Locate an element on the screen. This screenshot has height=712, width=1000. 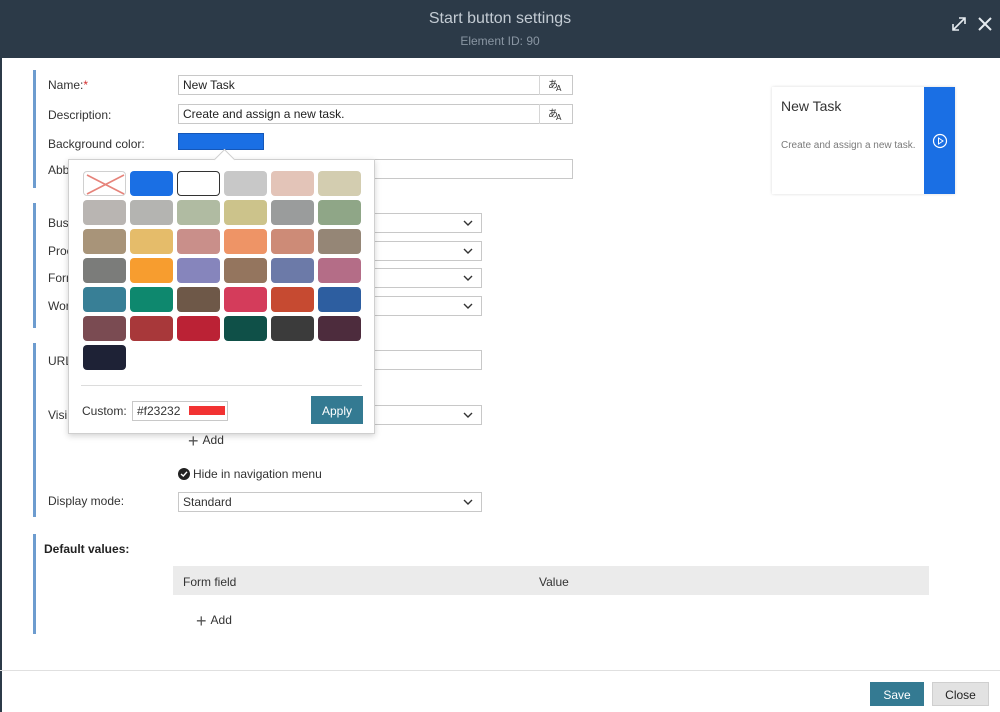
left-edge is located at coordinates (1, 385).